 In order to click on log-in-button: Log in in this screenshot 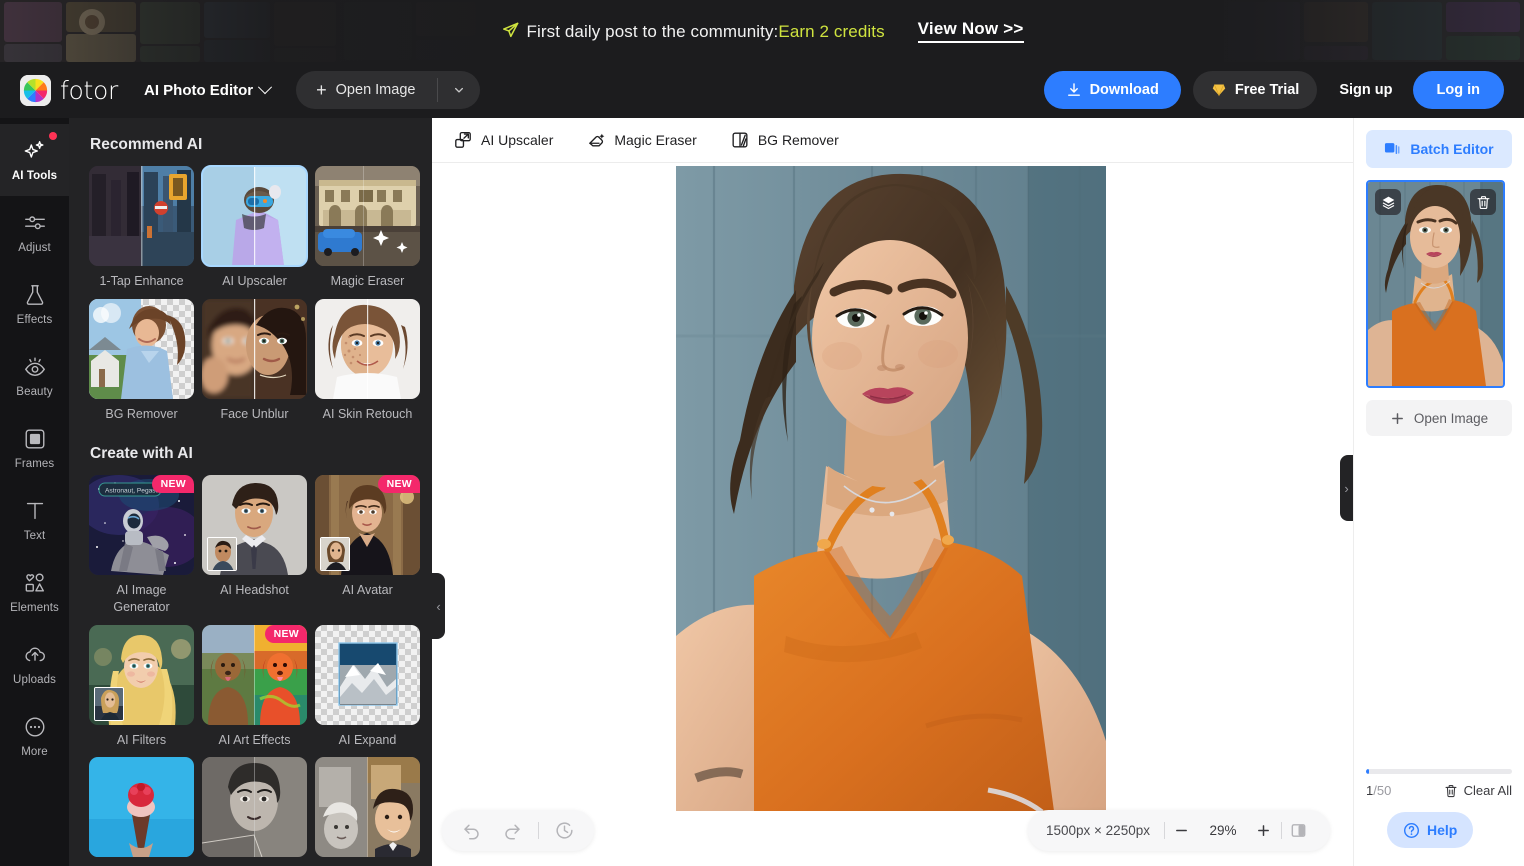, I will do `click(1458, 90)`.